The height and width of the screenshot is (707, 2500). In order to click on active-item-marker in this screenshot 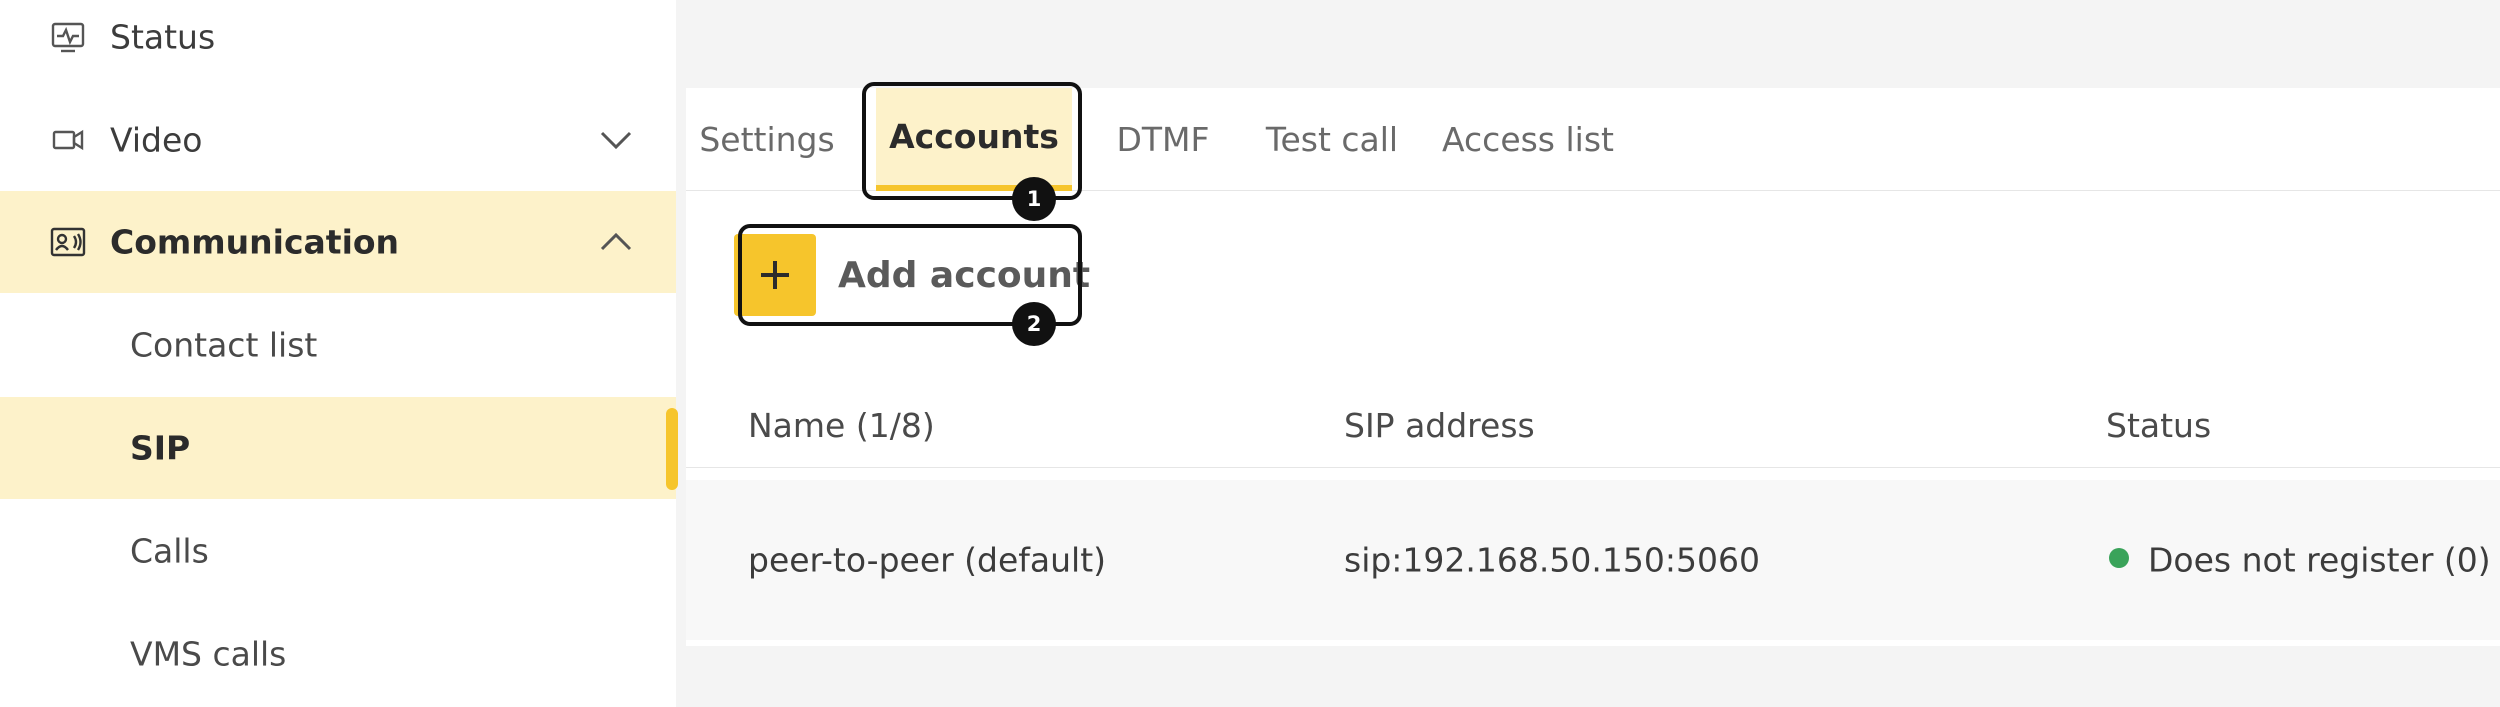, I will do `click(672, 449)`.